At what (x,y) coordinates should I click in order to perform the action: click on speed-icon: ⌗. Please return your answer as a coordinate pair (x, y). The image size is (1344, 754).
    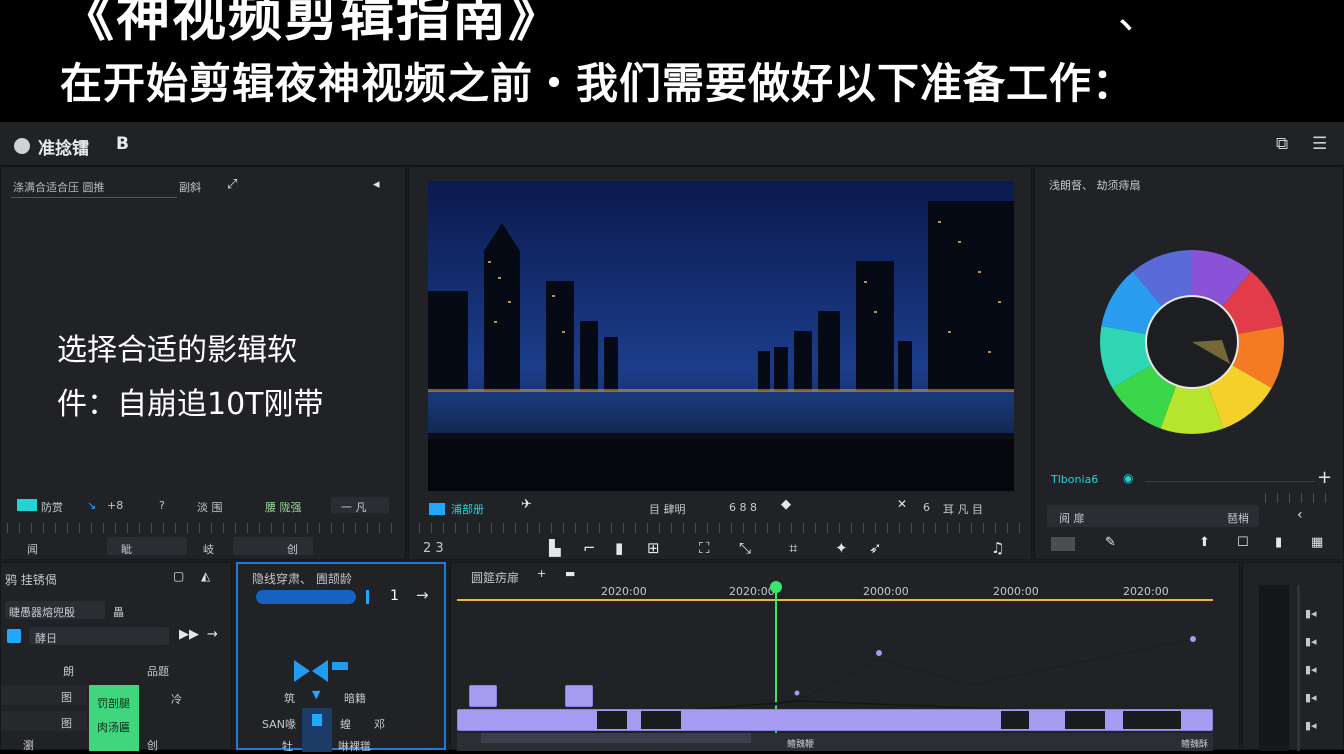
    Looking at the image, I should click on (793, 548).